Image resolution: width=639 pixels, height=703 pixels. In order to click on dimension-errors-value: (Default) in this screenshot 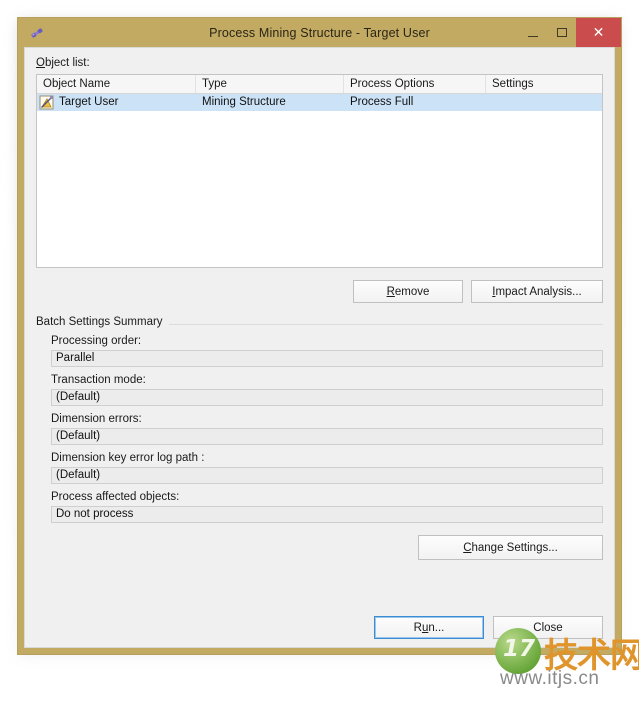, I will do `click(327, 436)`.